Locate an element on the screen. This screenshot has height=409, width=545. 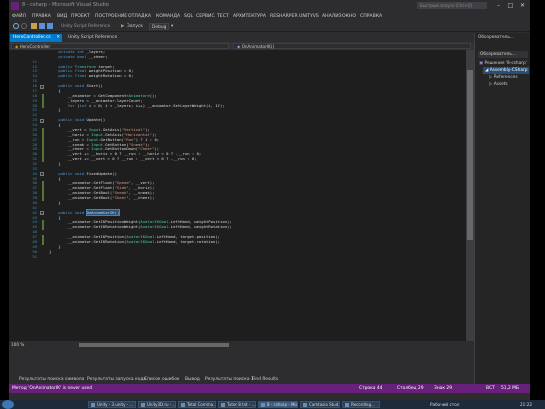
collapse-arrow-icon: ▷ is located at coordinates (491, 77).